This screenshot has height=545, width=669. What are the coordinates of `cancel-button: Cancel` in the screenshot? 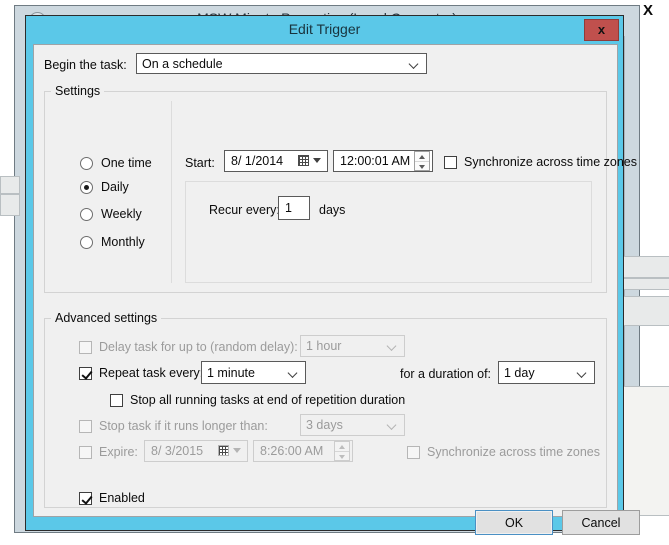 It's located at (601, 522).